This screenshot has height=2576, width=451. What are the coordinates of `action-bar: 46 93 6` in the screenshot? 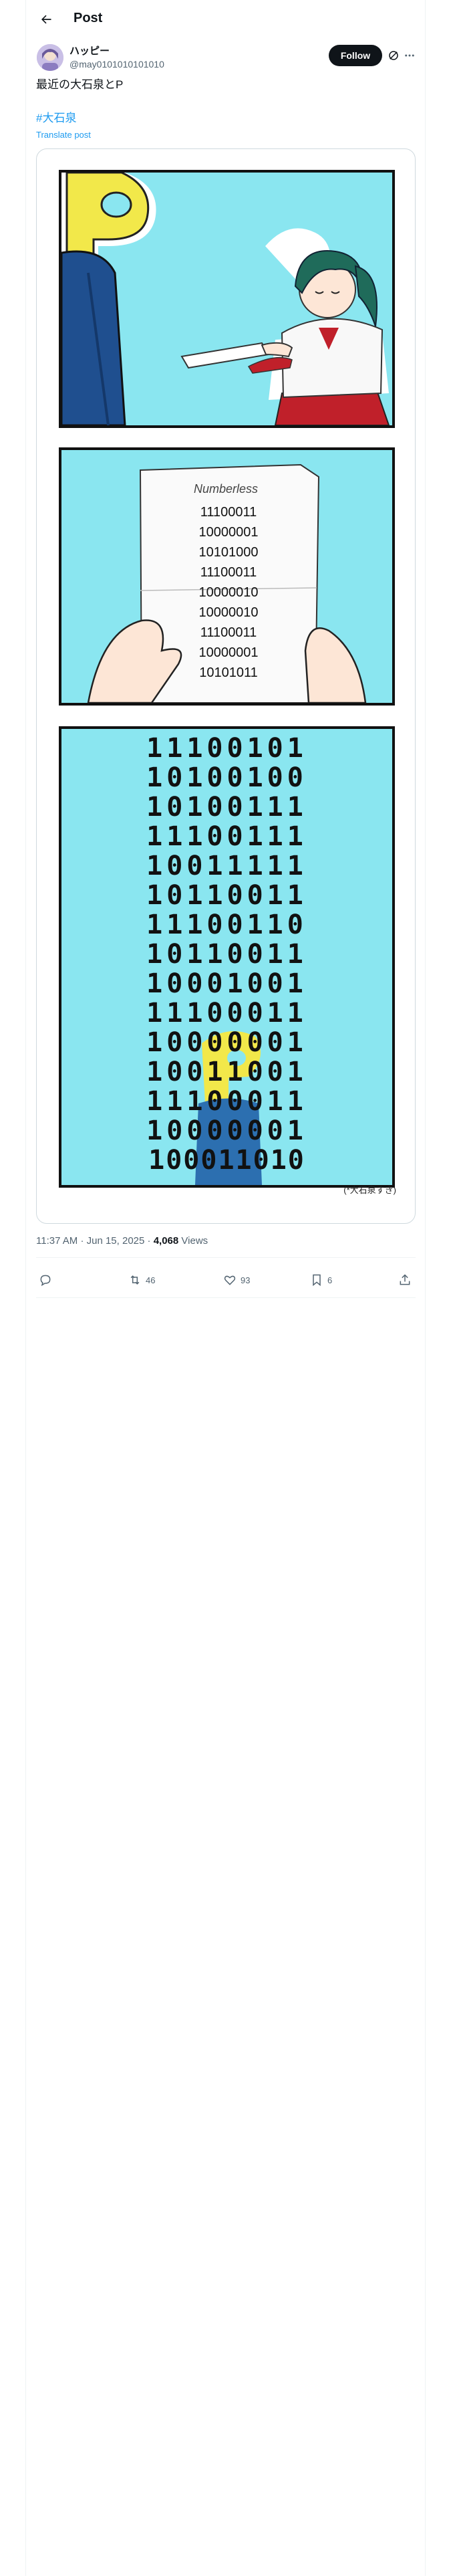 It's located at (226, 1280).